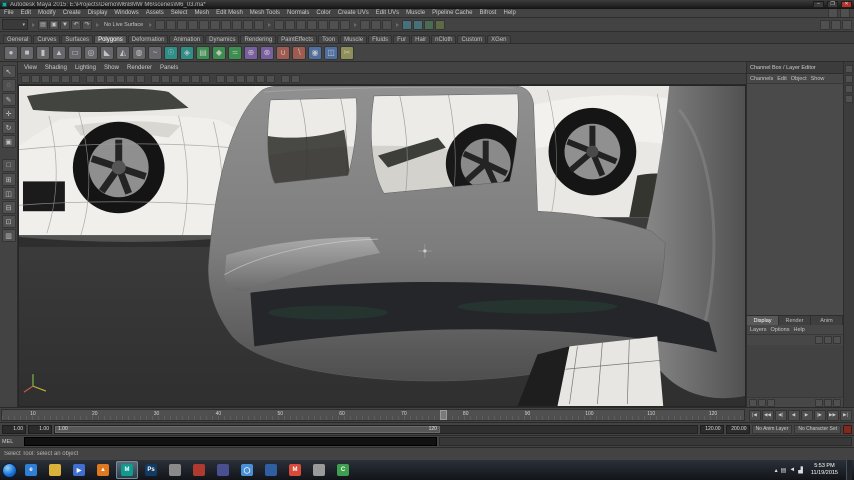  Describe the element at coordinates (8, 179) in the screenshot. I see `four-pane-layout-button: ⊞` at that location.